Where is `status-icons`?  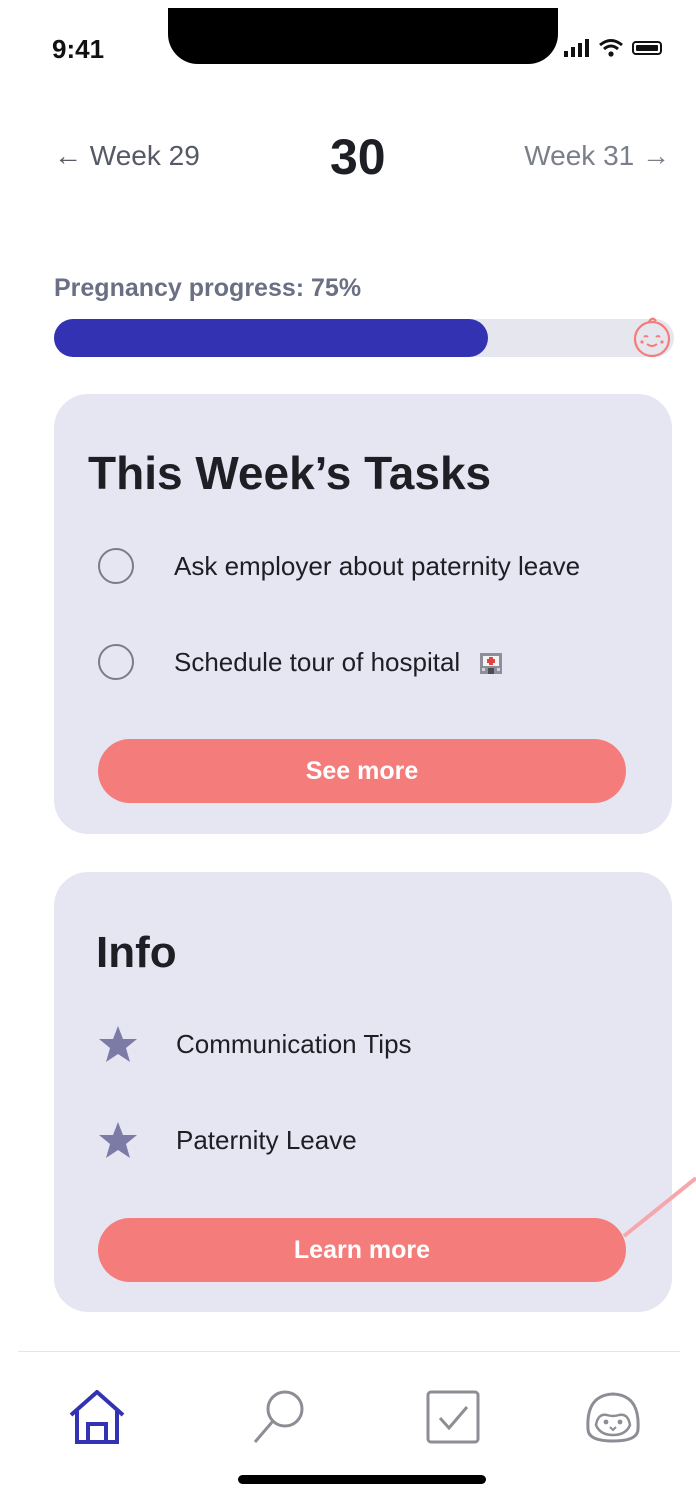 status-icons is located at coordinates (613, 48).